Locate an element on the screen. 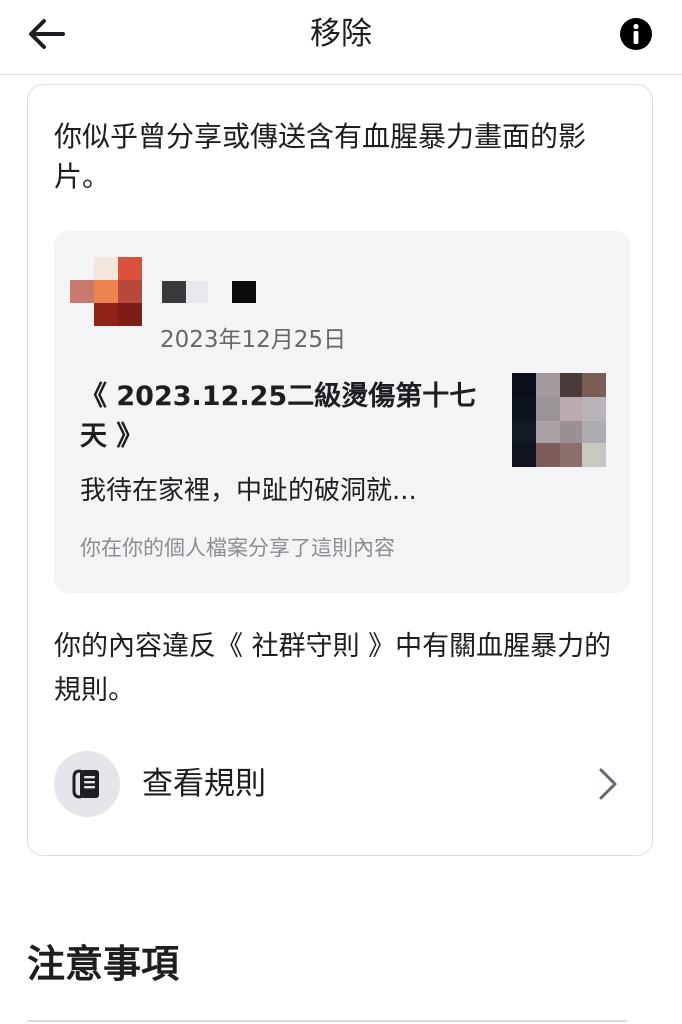 This screenshot has height=1024, width=682. arrow-left-icon is located at coordinates (47, 34).